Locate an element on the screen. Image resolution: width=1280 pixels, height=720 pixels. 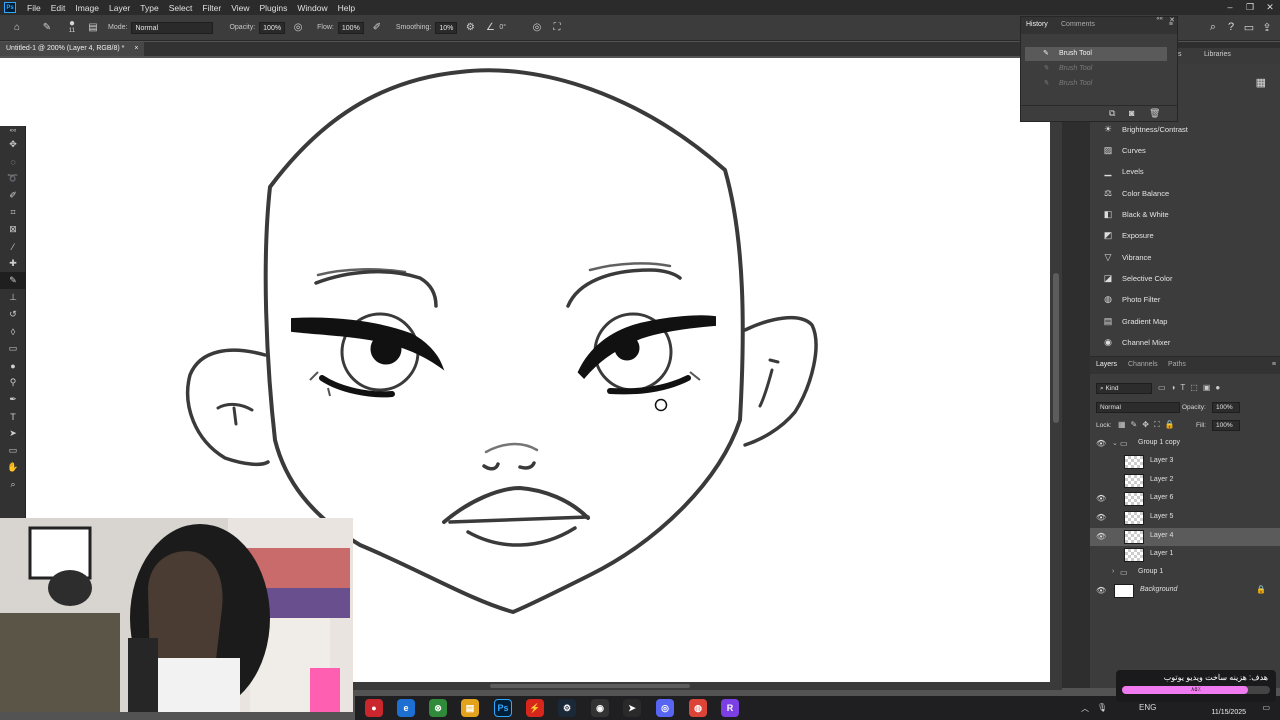
menu-type: Type is located at coordinates (149, 8).